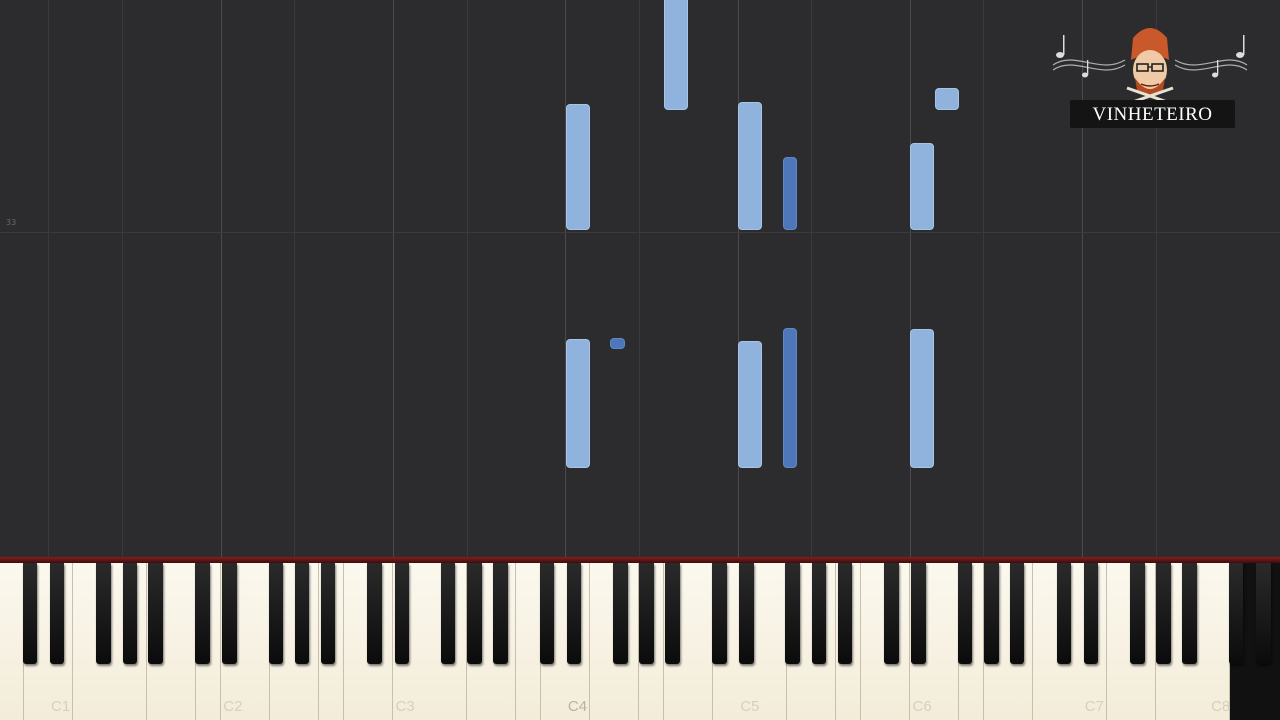  Describe the element at coordinates (1152, 114) in the screenshot. I see `vinheteiro-logo-text: VINHETEIRO` at that location.